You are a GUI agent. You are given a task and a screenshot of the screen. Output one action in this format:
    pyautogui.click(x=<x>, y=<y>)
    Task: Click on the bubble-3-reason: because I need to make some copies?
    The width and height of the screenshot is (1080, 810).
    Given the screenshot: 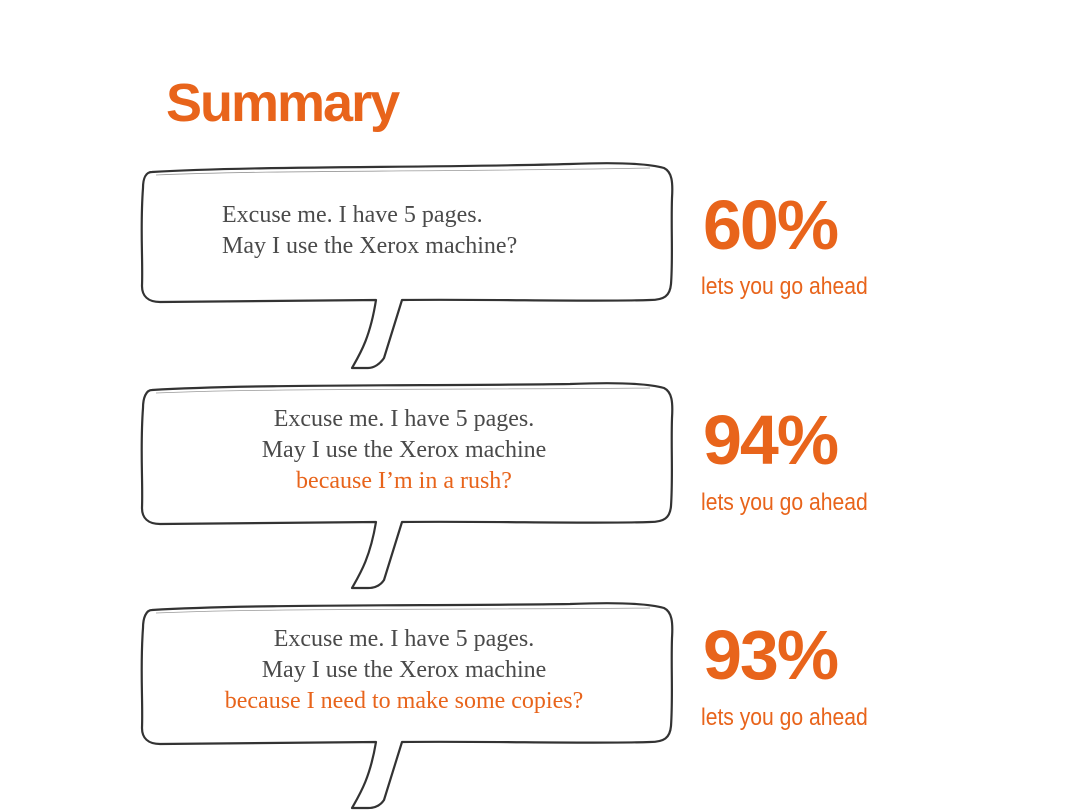 What is the action you would take?
    pyautogui.click(x=404, y=701)
    